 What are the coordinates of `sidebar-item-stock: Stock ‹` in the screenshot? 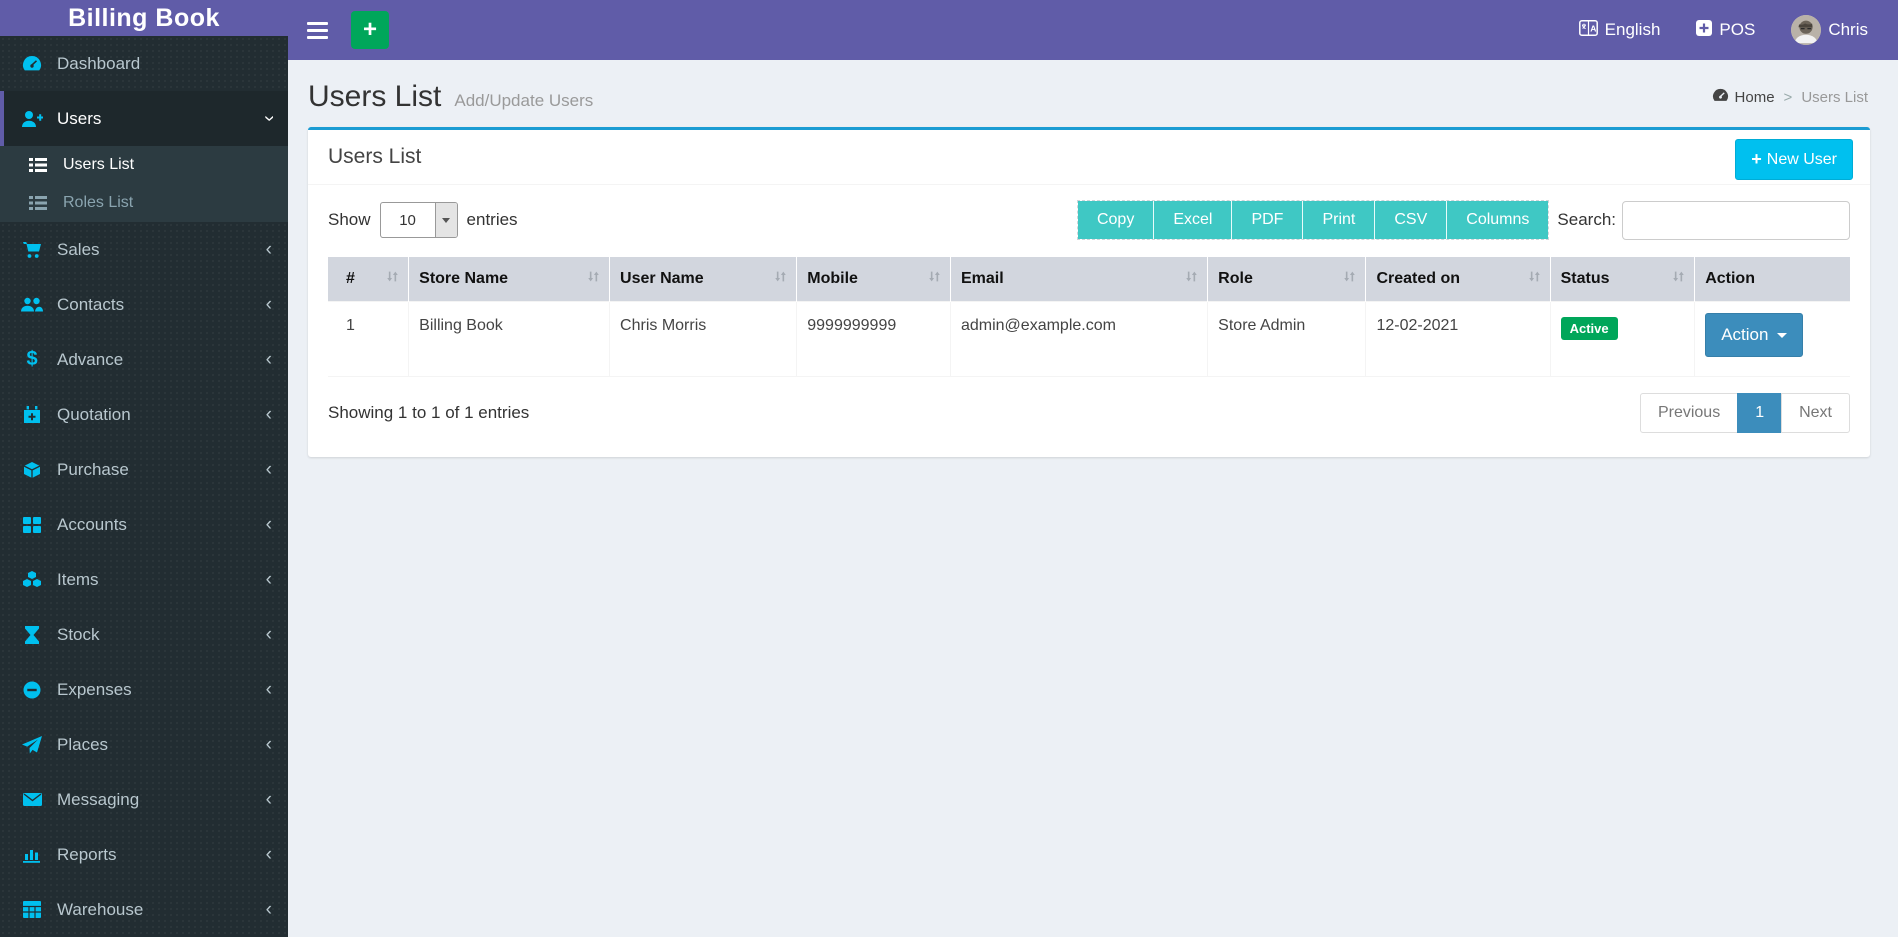 It's located at (144, 634).